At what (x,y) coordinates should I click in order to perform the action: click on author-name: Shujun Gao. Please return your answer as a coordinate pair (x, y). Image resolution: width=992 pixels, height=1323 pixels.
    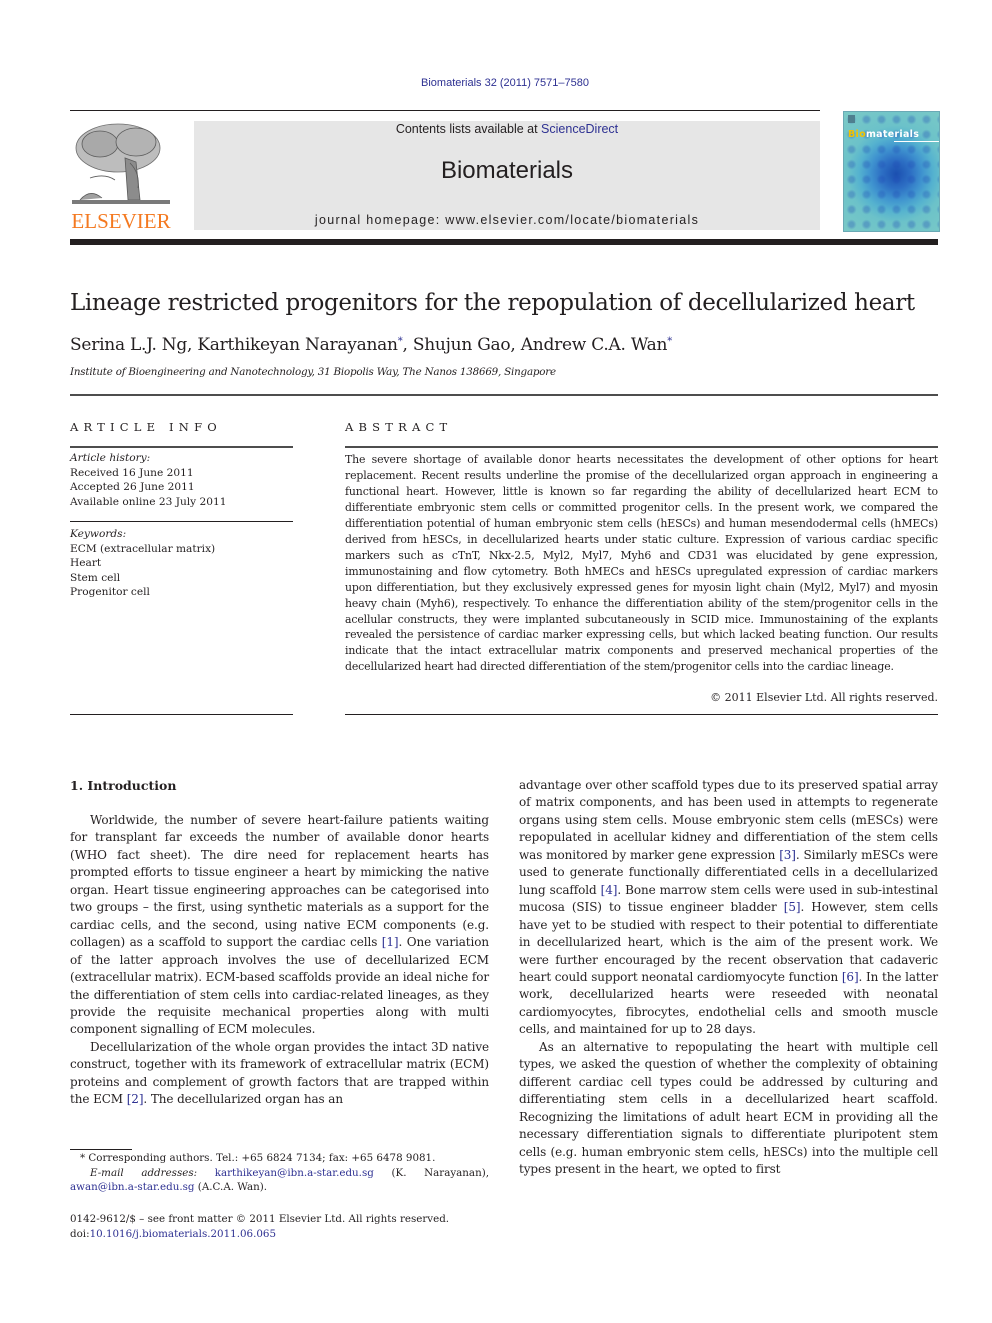
    Looking at the image, I should click on (462, 345).